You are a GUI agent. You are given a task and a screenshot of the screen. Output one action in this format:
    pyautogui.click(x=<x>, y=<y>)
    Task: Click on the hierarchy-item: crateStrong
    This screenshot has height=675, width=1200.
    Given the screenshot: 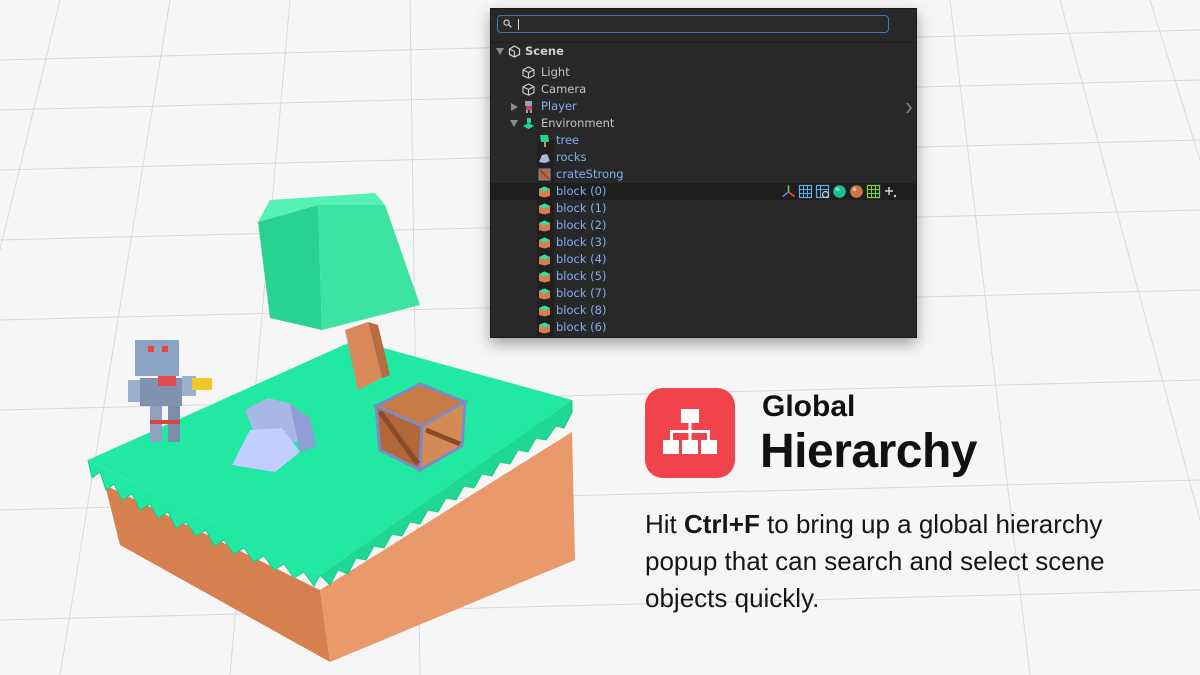 What is the action you would take?
    pyautogui.click(x=703, y=174)
    